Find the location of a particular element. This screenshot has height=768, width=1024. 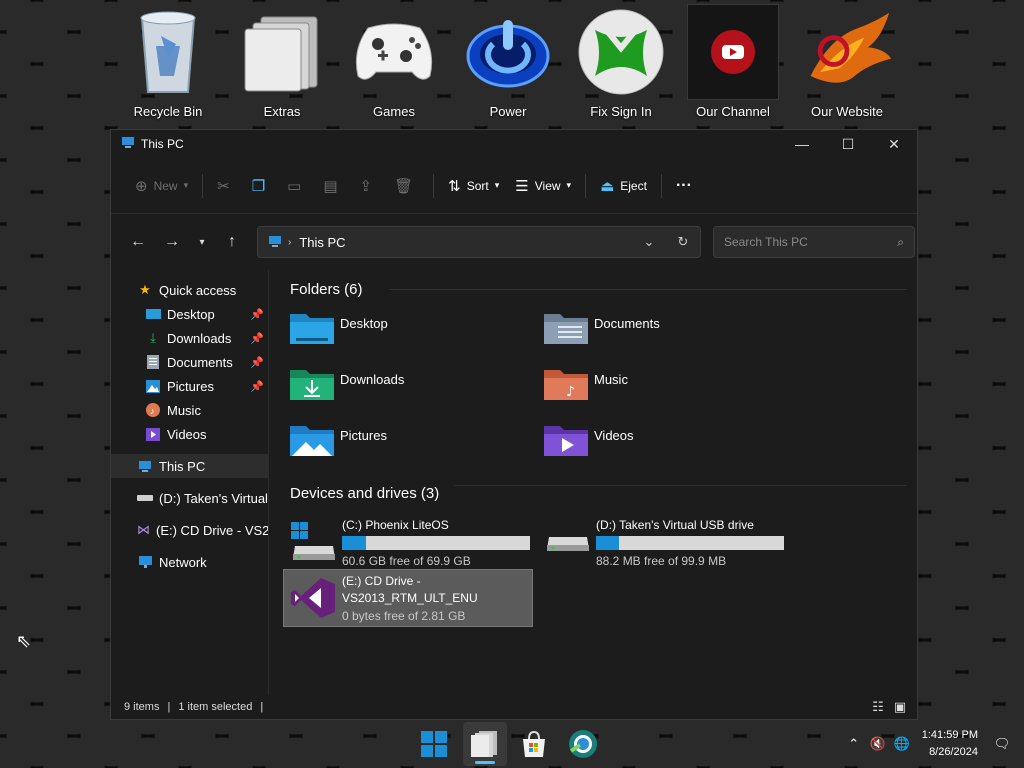

drive-name: (E:) CD Drive - is located at coordinates (381, 581).